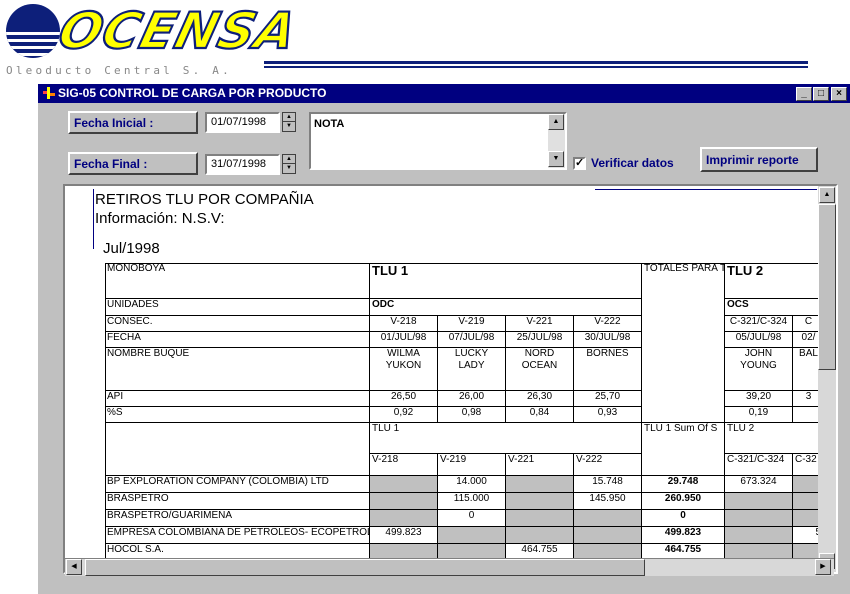 The width and height of the screenshot is (850, 594). I want to click on tlu1-api: 25,70, so click(608, 399).